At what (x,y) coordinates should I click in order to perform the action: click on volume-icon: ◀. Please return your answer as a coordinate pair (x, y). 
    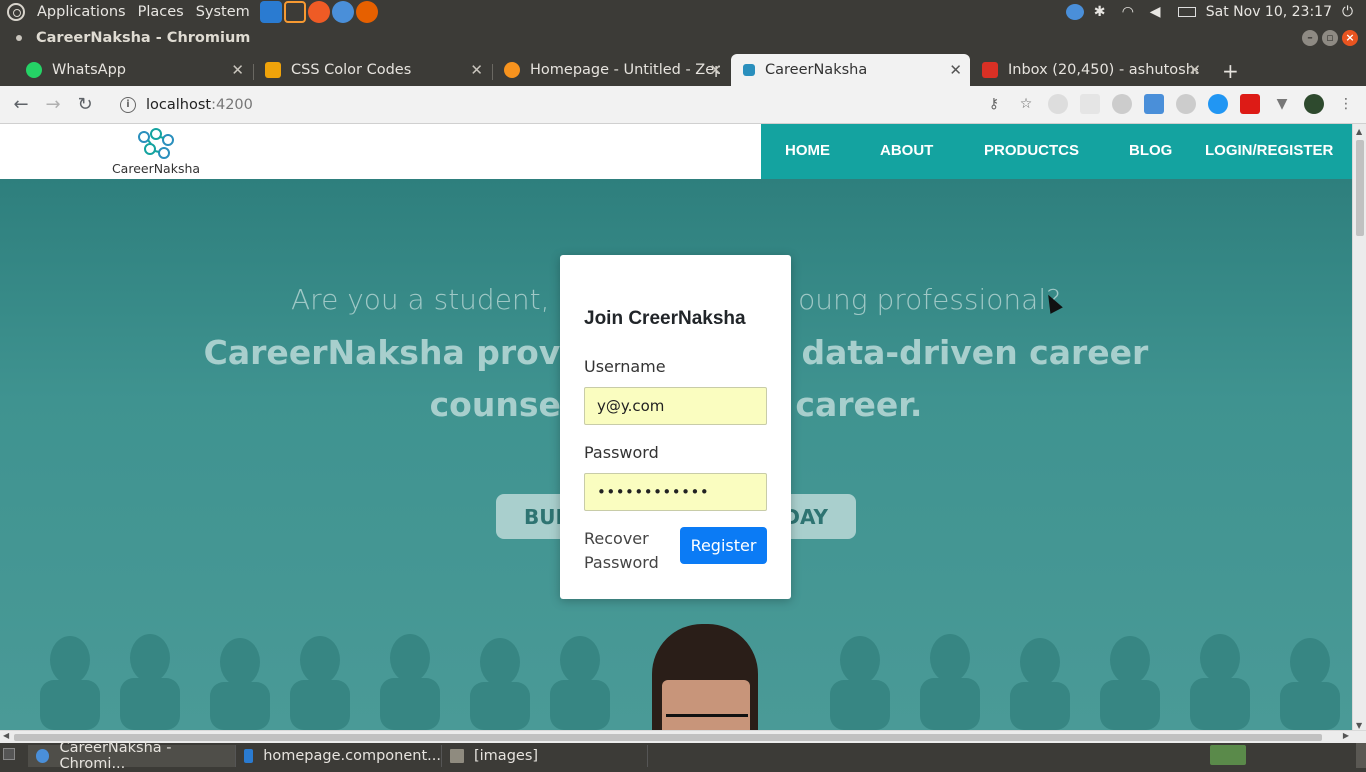
    Looking at the image, I should click on (1159, 12).